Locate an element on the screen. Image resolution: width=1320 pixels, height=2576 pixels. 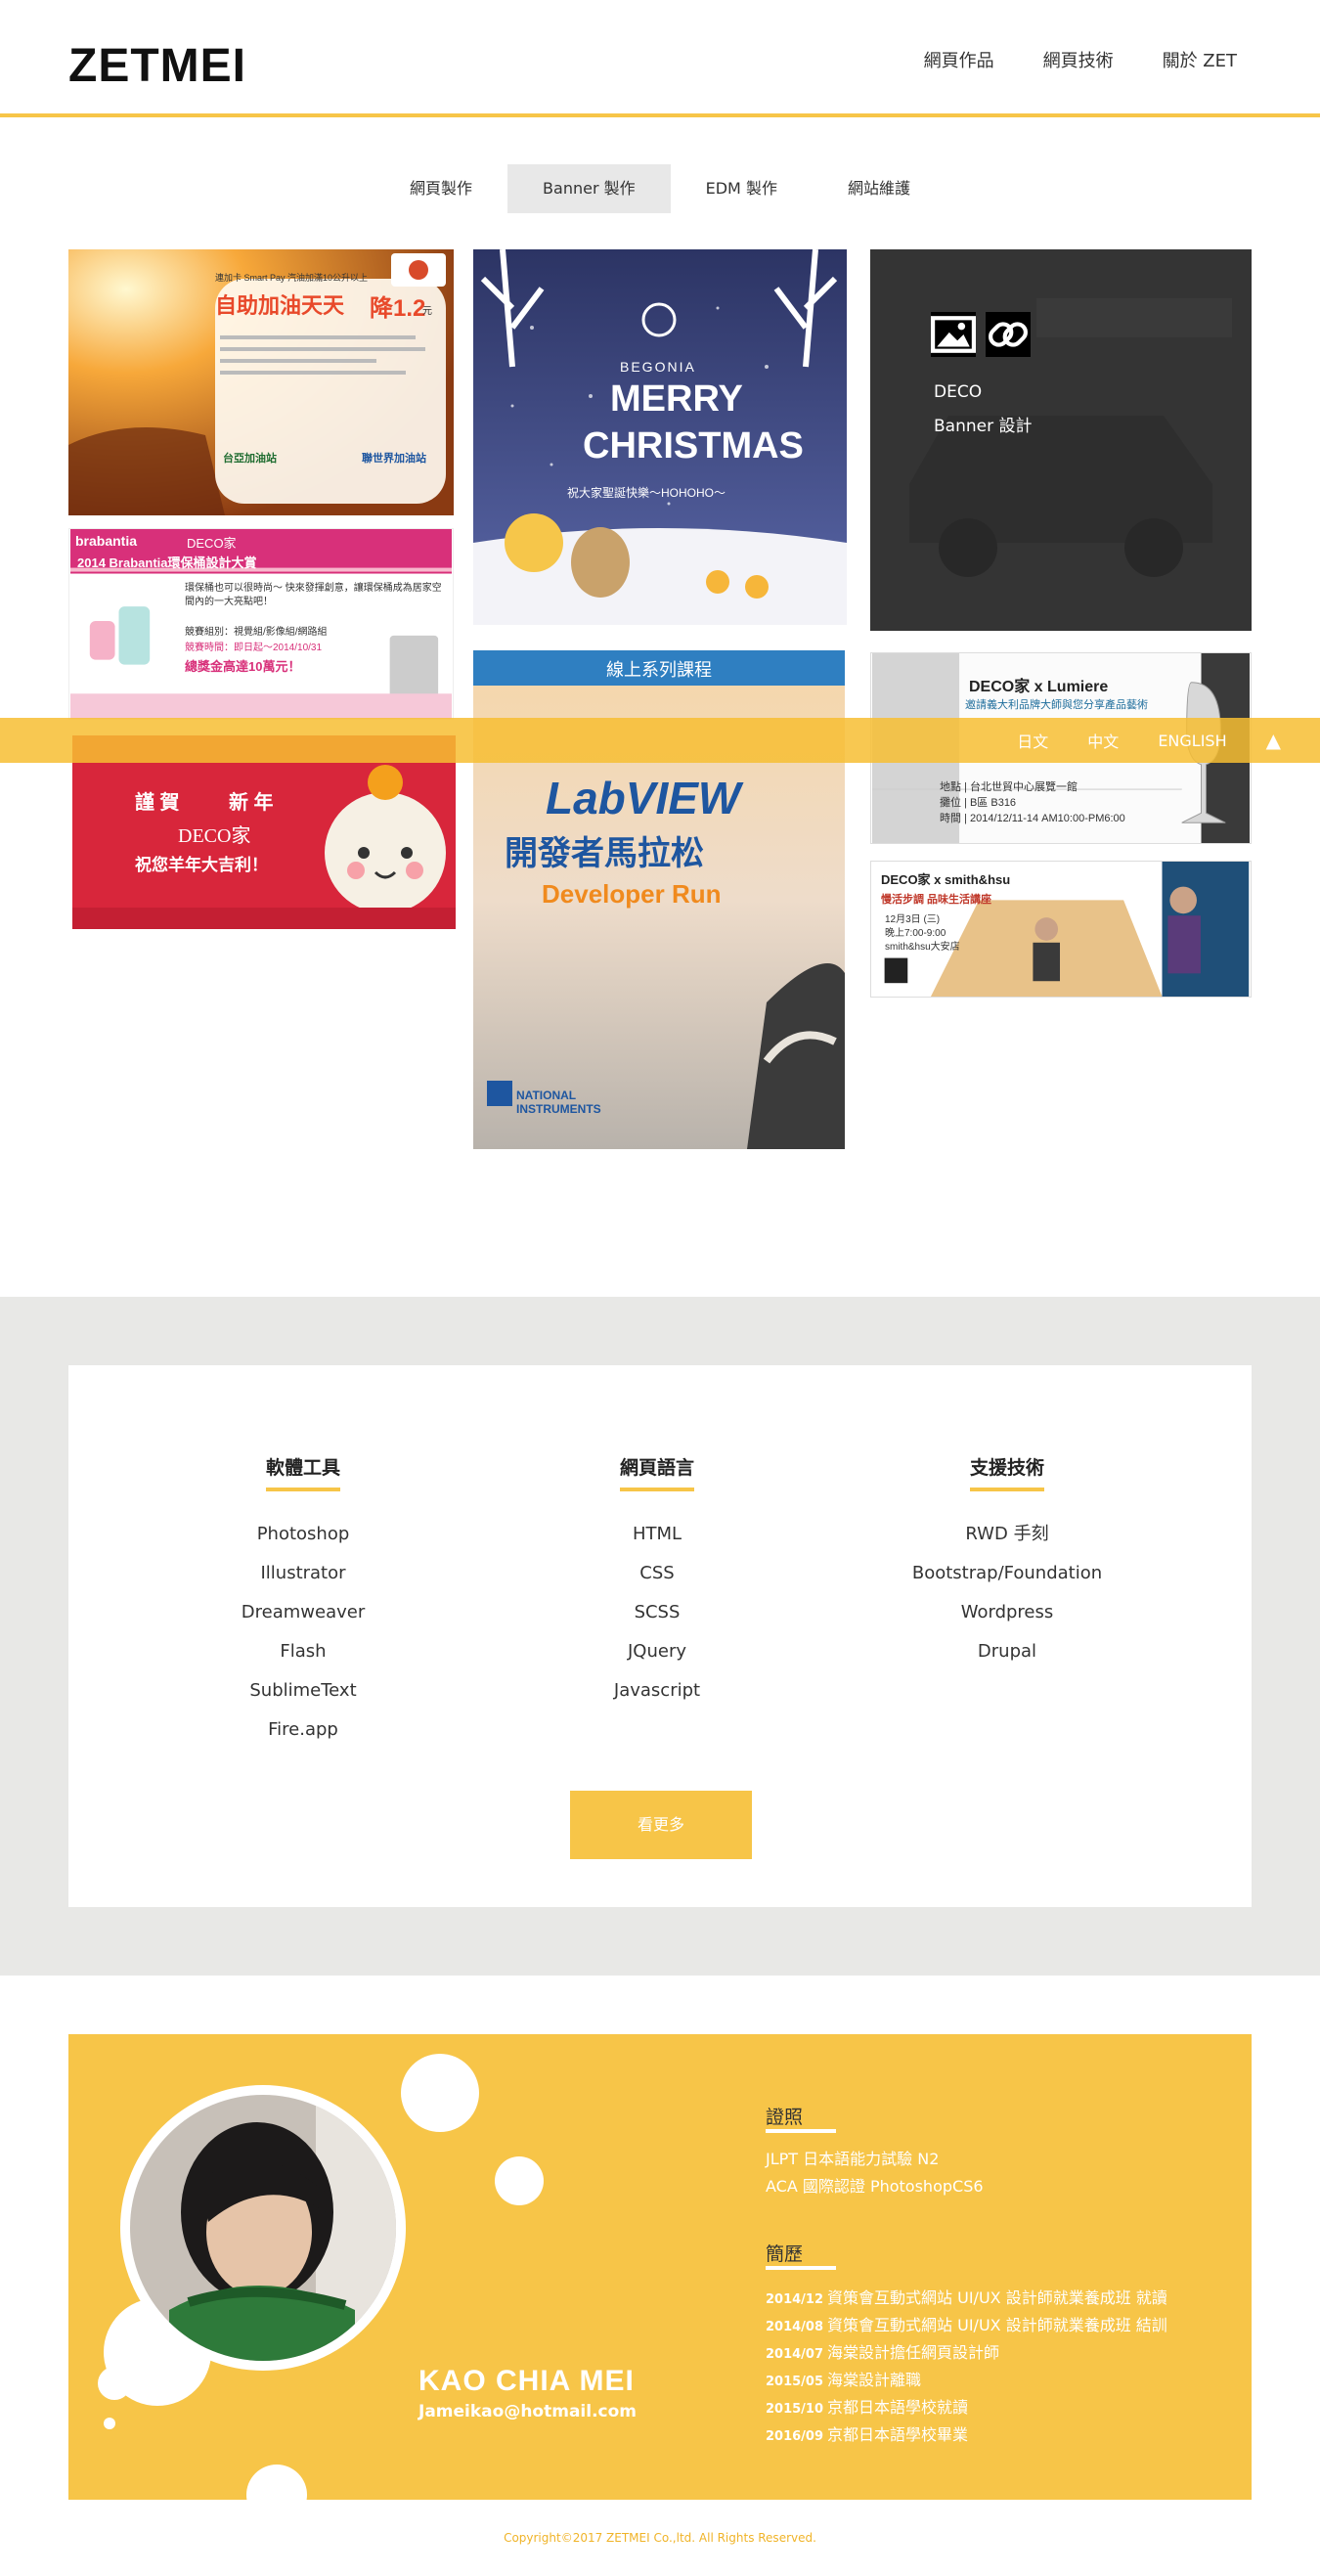
profile-email: Jameikao@hotmail.com is located at coordinates (527, 2411).